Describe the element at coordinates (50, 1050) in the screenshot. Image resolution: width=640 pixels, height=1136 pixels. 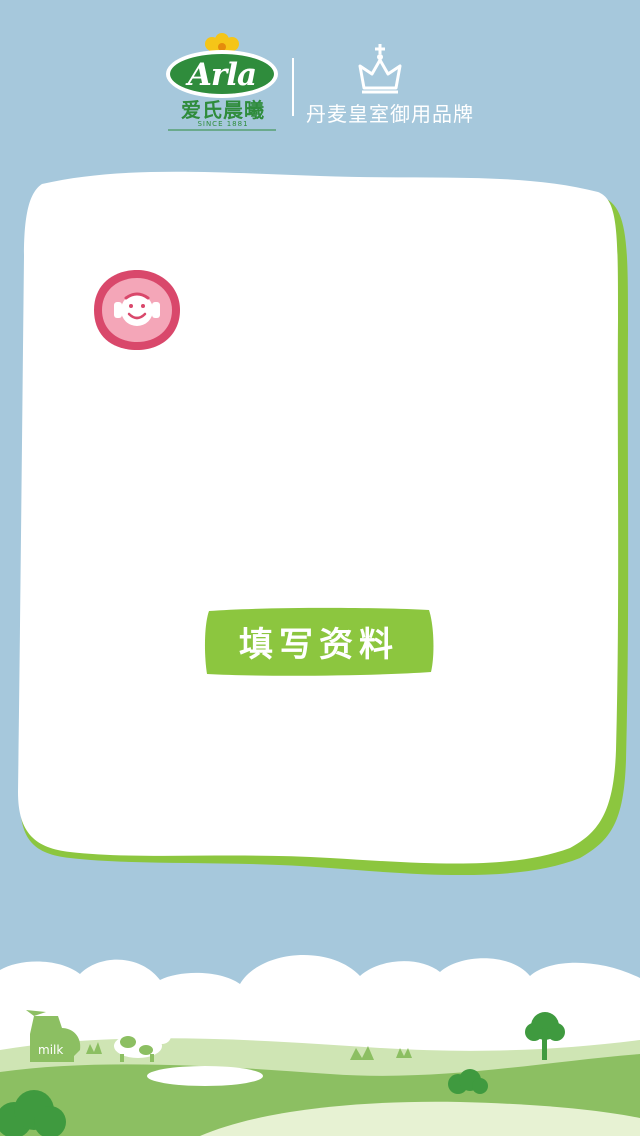
I see `milk-jug-label: milk` at that location.